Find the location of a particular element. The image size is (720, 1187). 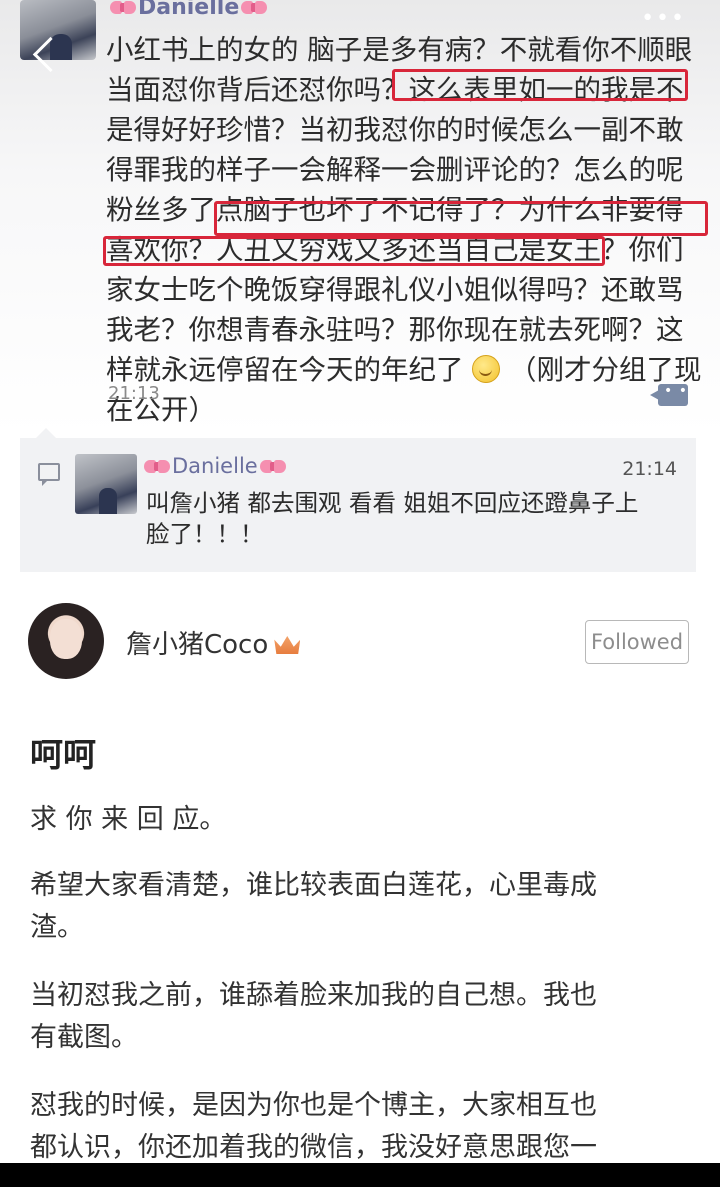

reply-author-text: Danielle is located at coordinates (215, 466).